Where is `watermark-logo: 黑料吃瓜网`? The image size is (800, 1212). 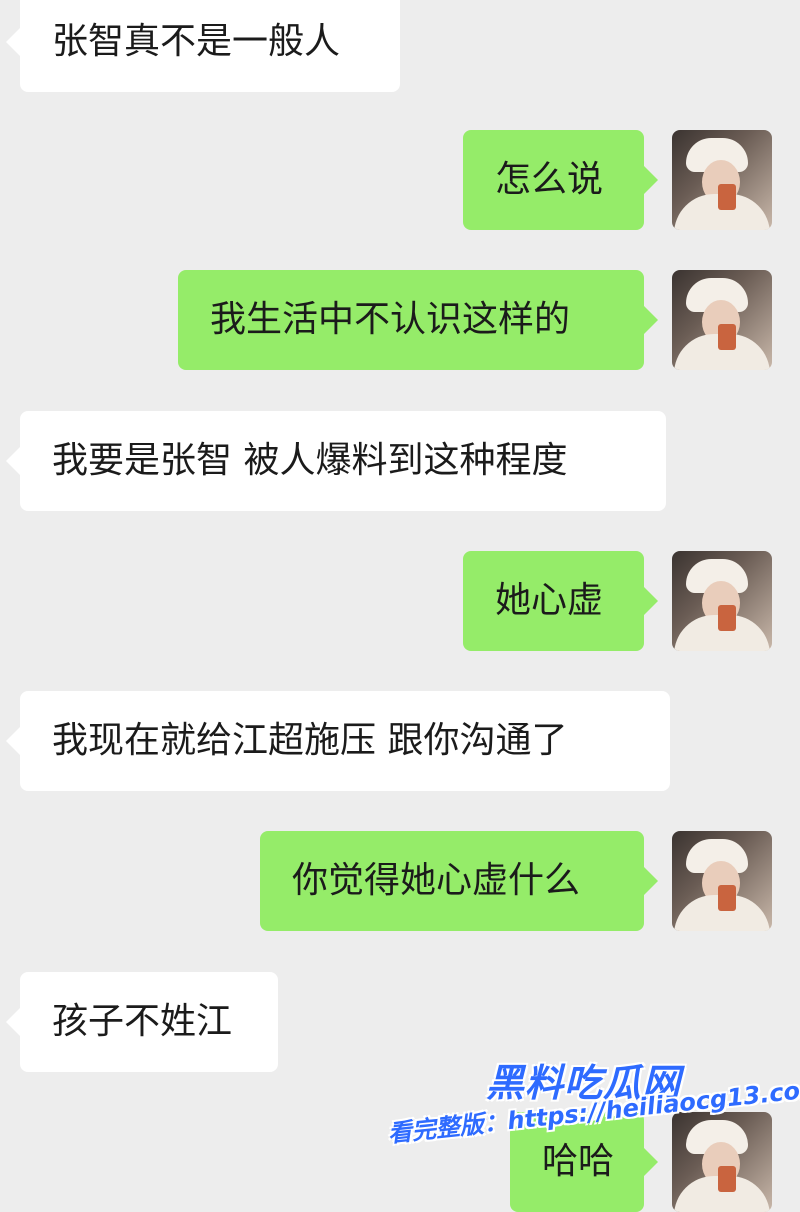
watermark-logo: 黑料吃瓜网 is located at coordinates (584, 1083).